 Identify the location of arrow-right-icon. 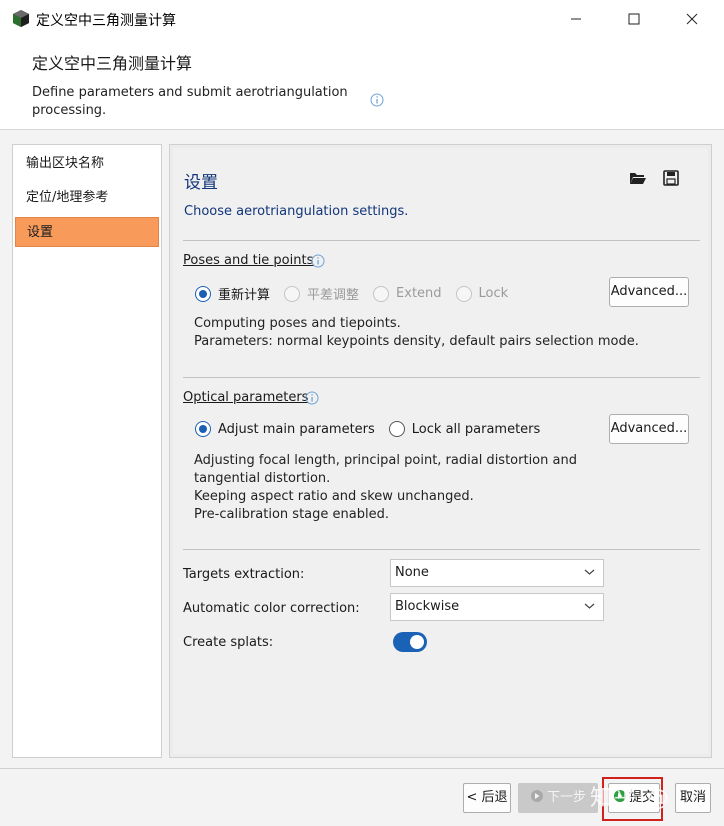
(536, 796).